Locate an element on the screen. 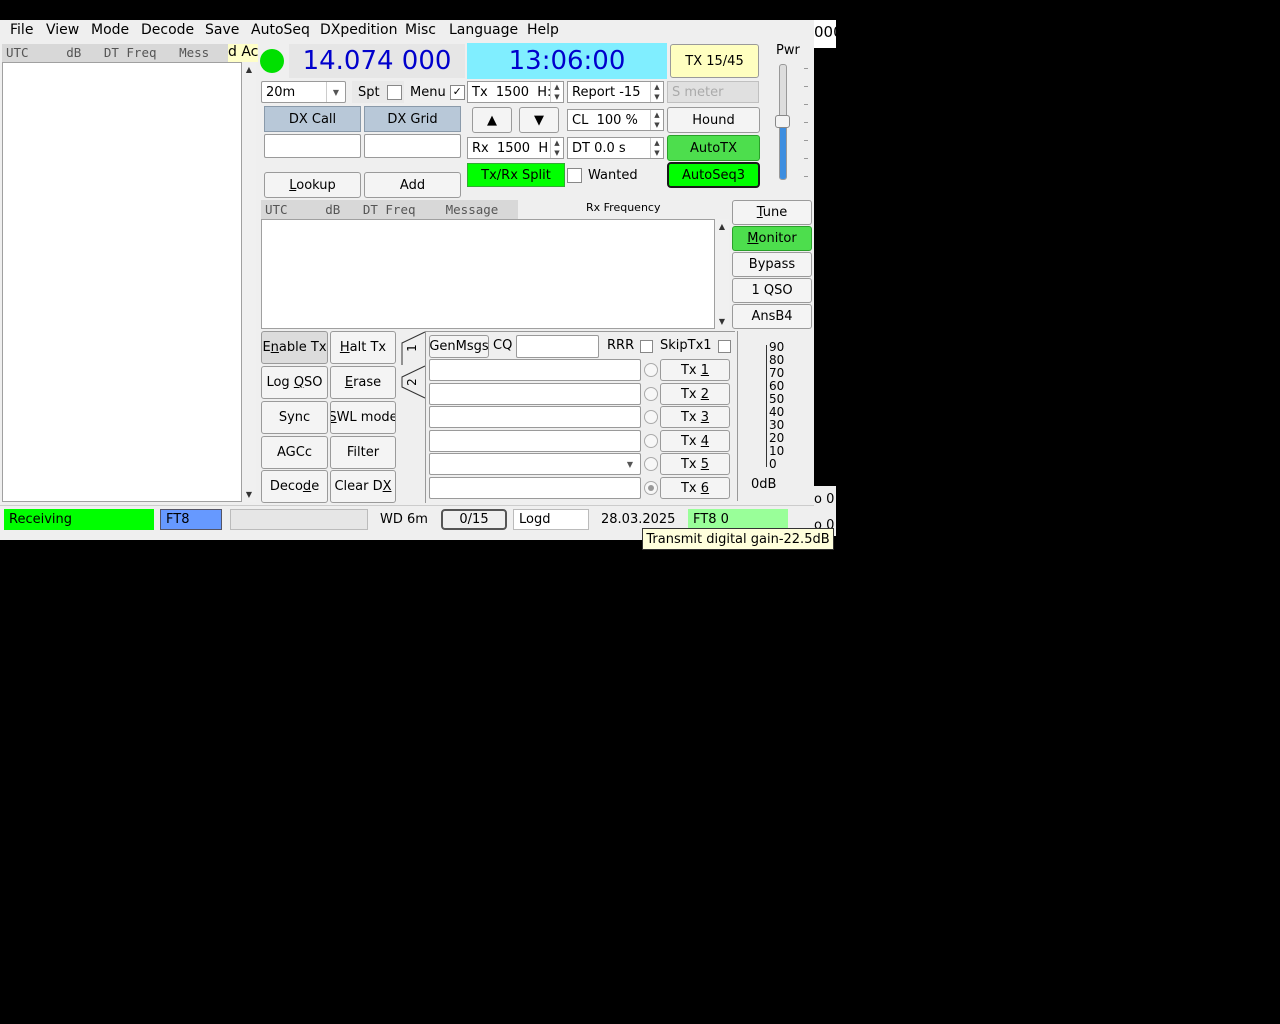  one-qso-button: 1 QSO is located at coordinates (772, 290).